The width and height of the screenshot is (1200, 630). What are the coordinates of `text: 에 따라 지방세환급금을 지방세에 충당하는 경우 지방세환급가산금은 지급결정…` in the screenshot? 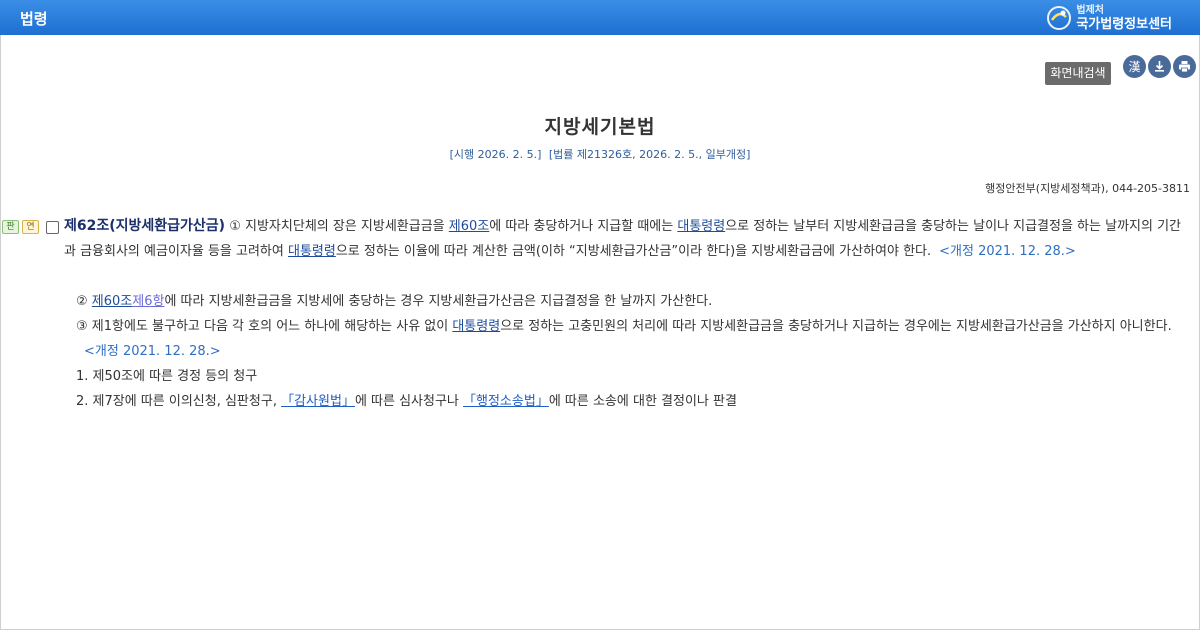 It's located at (438, 301).